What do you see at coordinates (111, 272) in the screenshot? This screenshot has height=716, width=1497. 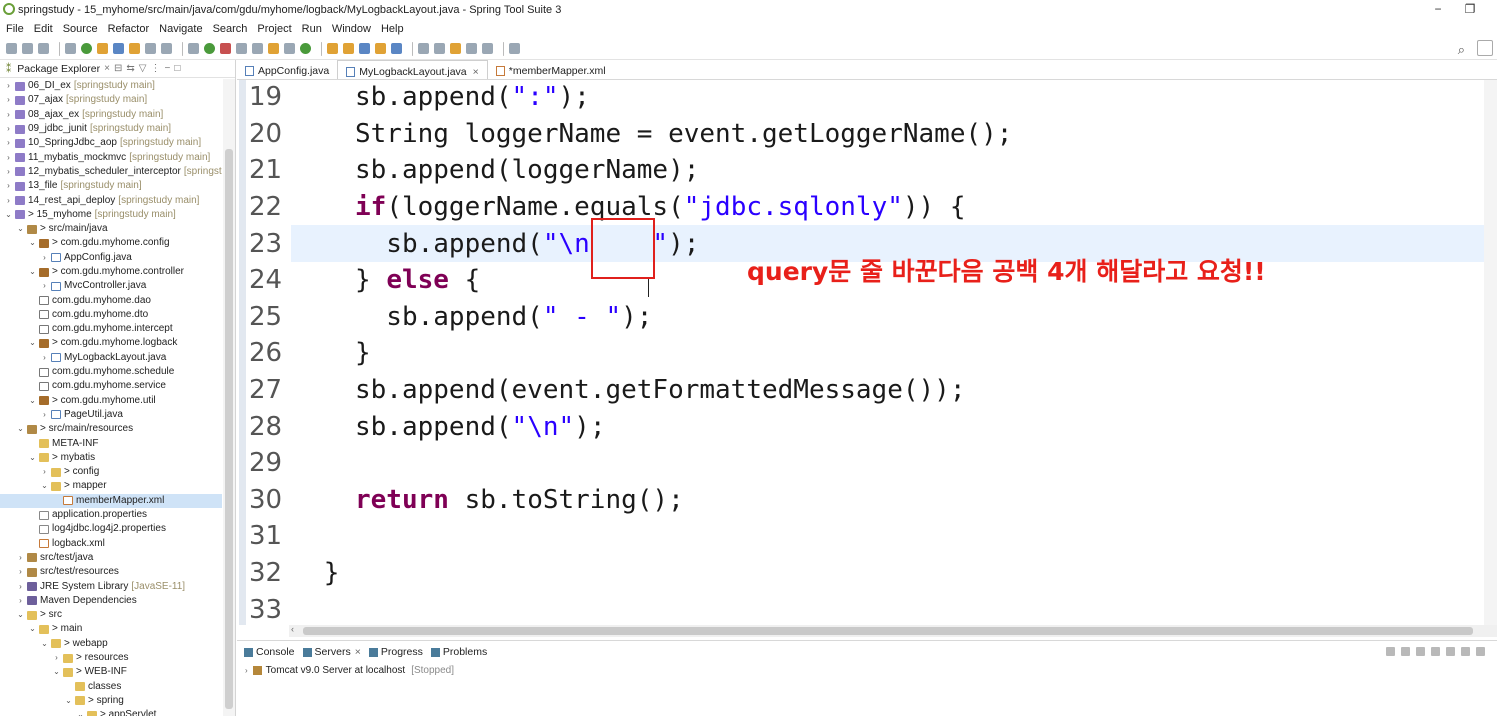 I see `tree-item: ⌄ > com.gdu.myhome.controller` at bounding box center [111, 272].